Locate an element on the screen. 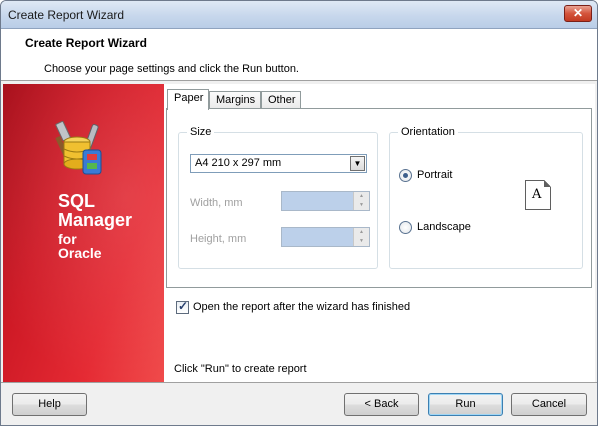 This screenshot has height=426, width=598. paper-size-select: A4 210 x 297 mm ▼ is located at coordinates (278, 163).